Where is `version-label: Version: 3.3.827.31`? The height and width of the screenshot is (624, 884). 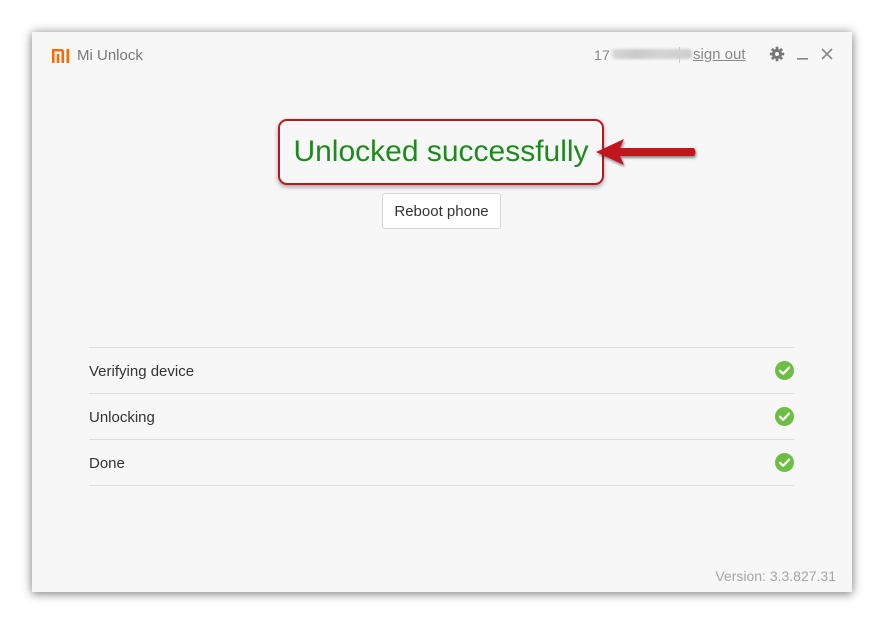
version-label: Version: 3.3.827.31 is located at coordinates (775, 576).